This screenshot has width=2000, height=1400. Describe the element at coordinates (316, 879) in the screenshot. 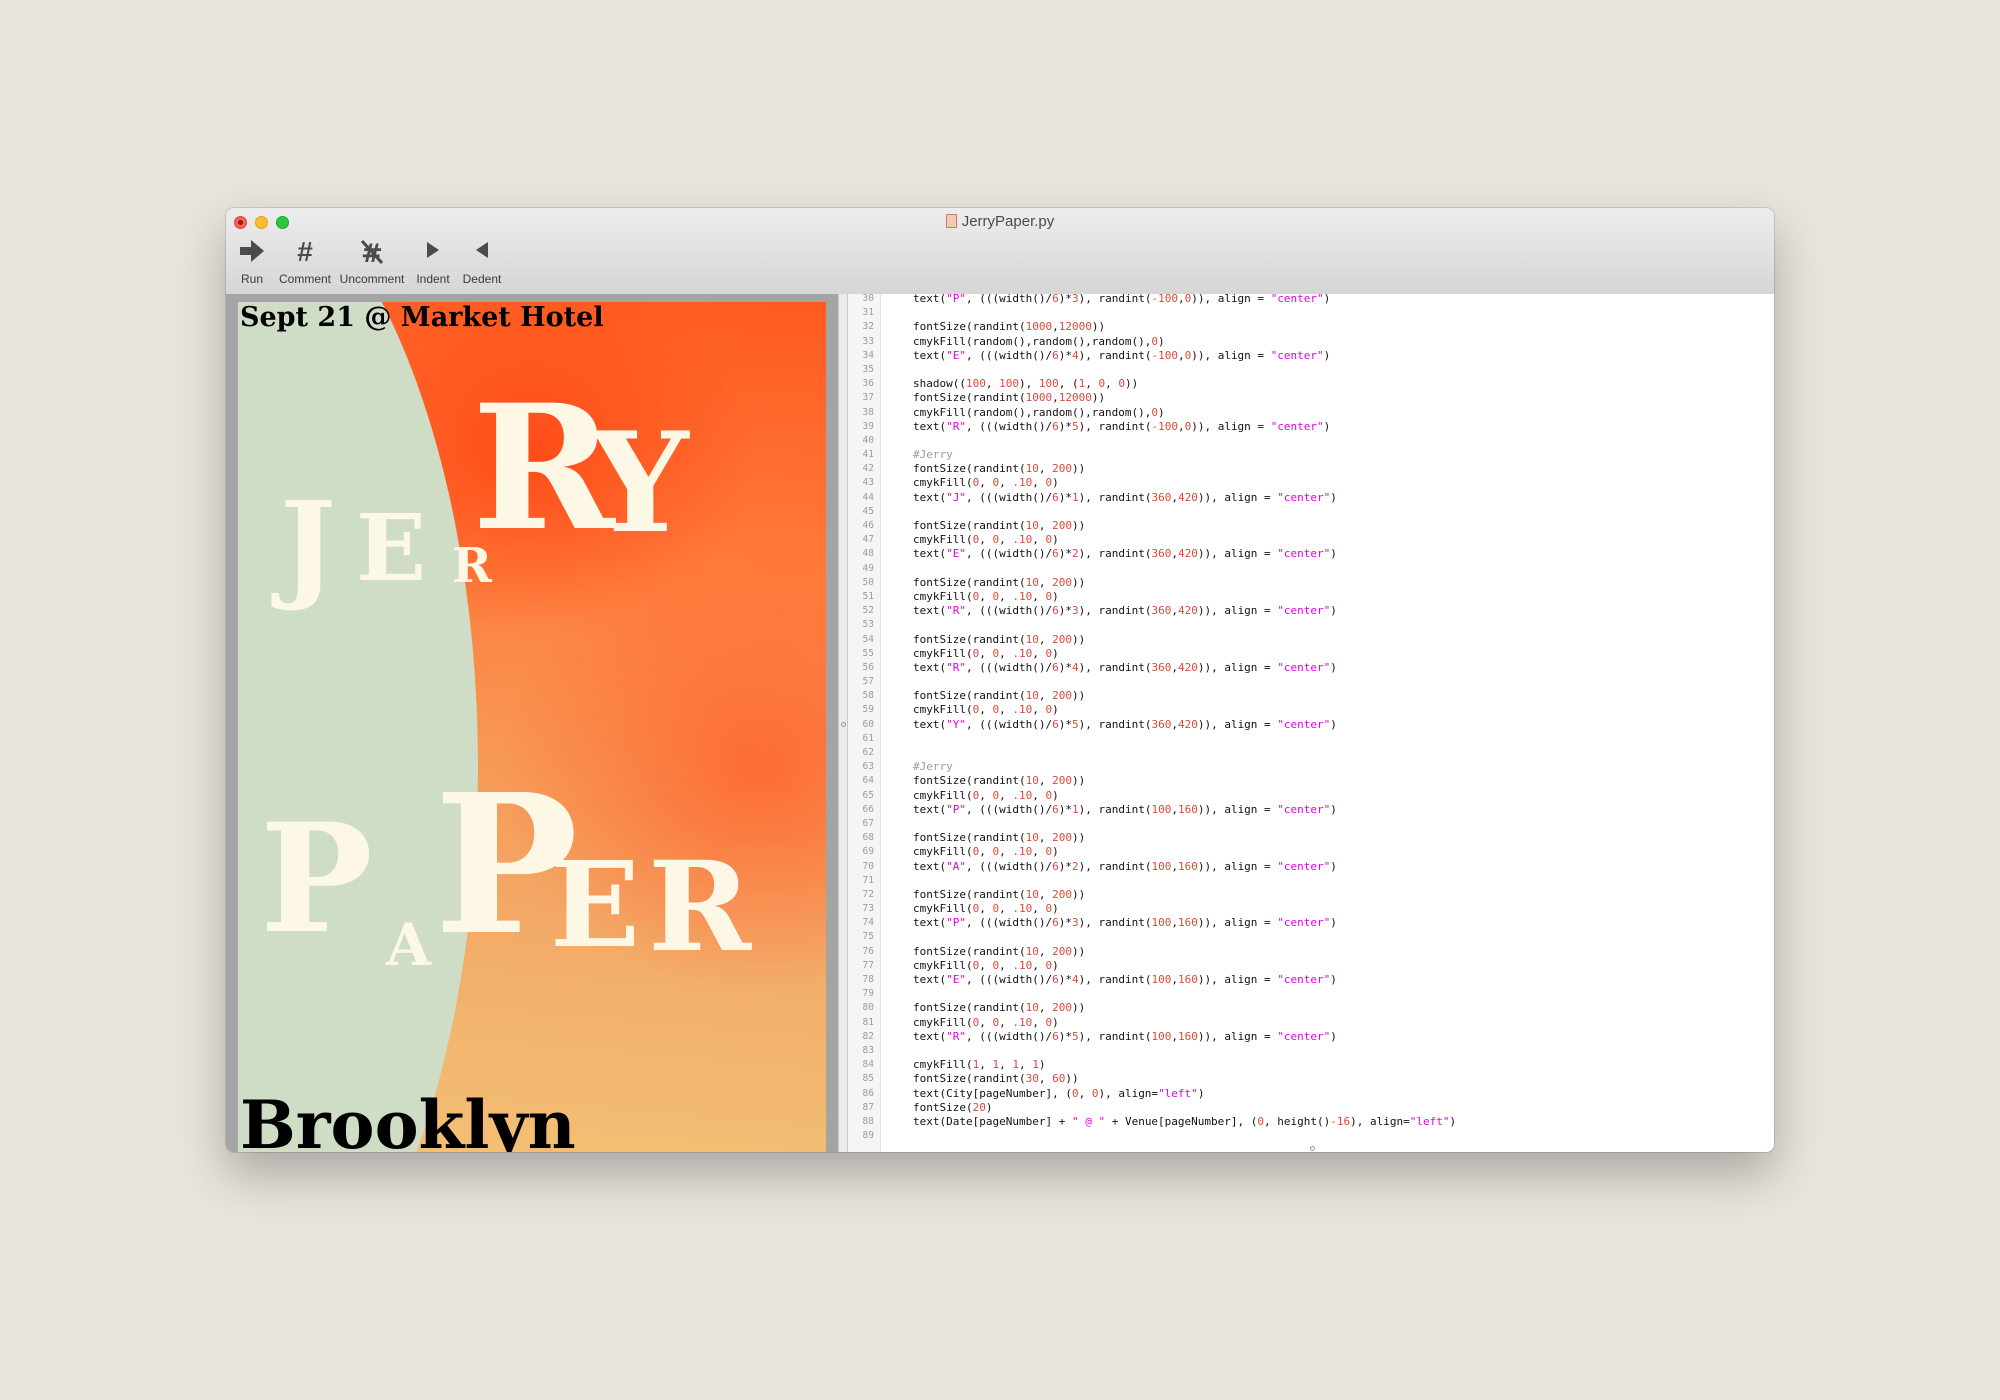

I see `letter-p-left: P` at that location.